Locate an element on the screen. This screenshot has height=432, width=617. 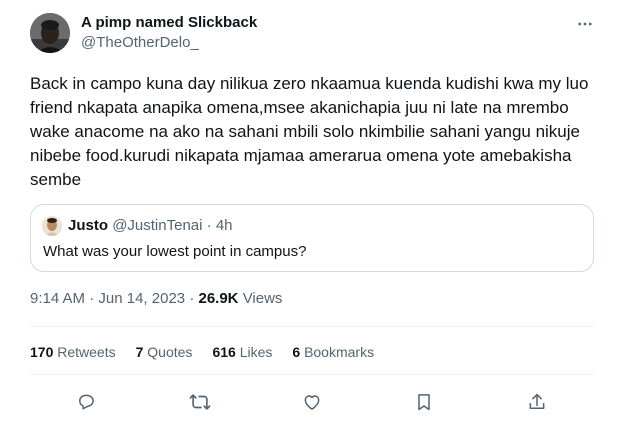
retweet-icon is located at coordinates (200, 402).